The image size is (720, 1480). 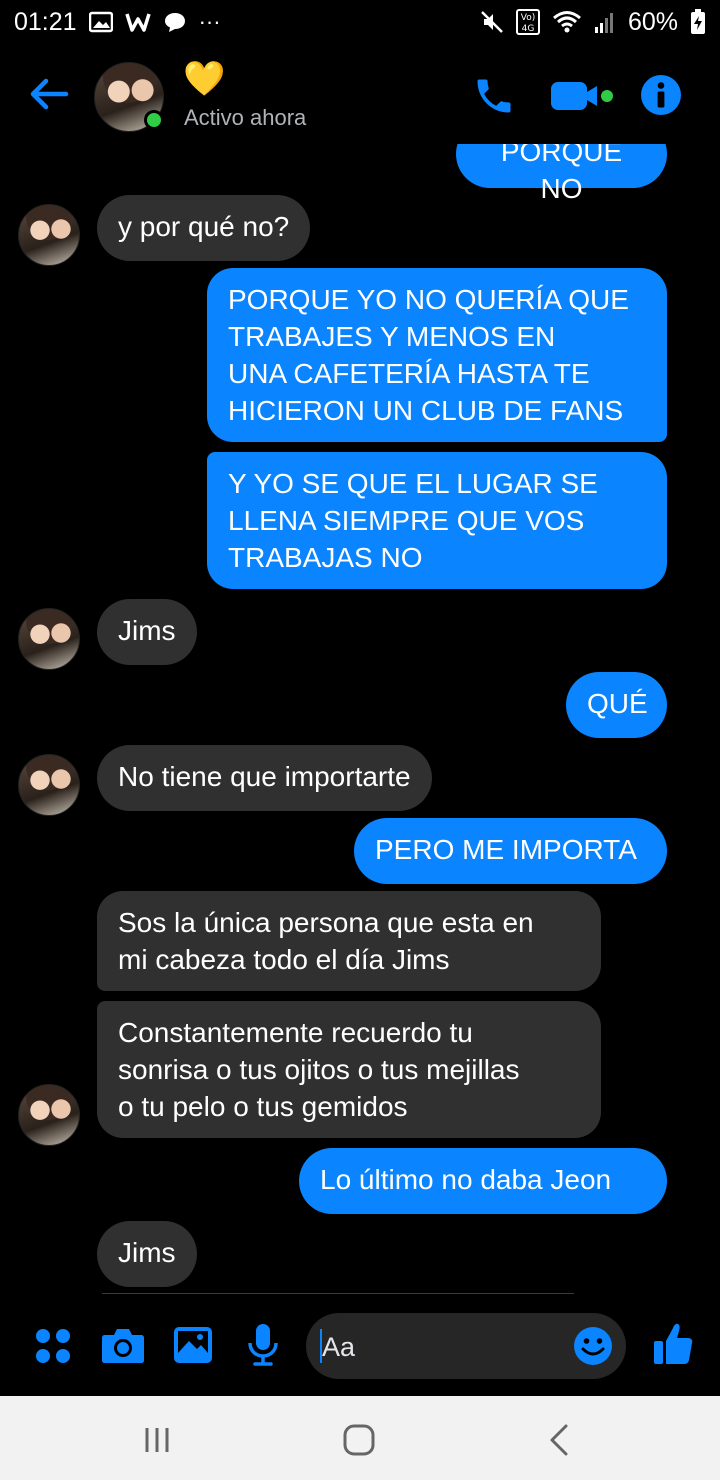 What do you see at coordinates (48, 94) in the screenshot?
I see `back-arrow-icon` at bounding box center [48, 94].